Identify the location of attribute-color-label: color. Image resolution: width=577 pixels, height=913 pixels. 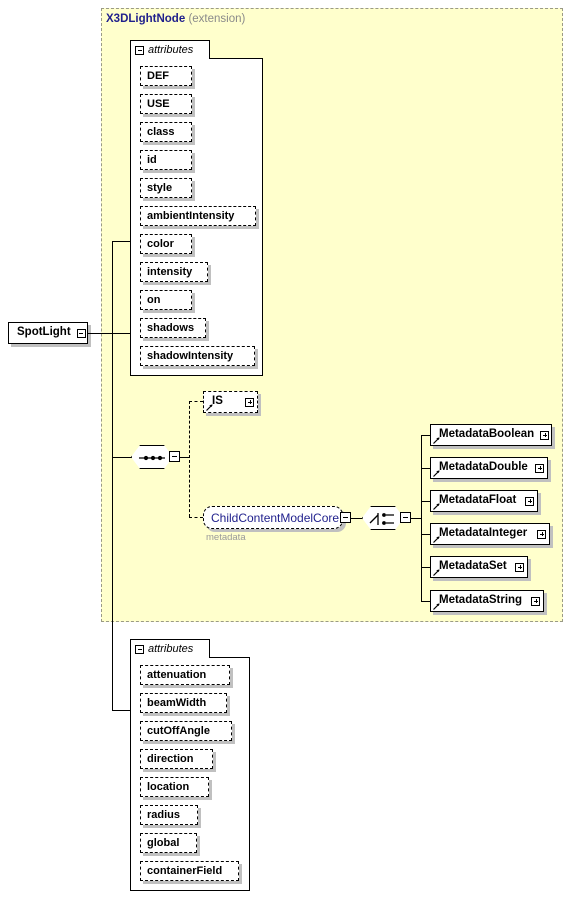
(160, 243).